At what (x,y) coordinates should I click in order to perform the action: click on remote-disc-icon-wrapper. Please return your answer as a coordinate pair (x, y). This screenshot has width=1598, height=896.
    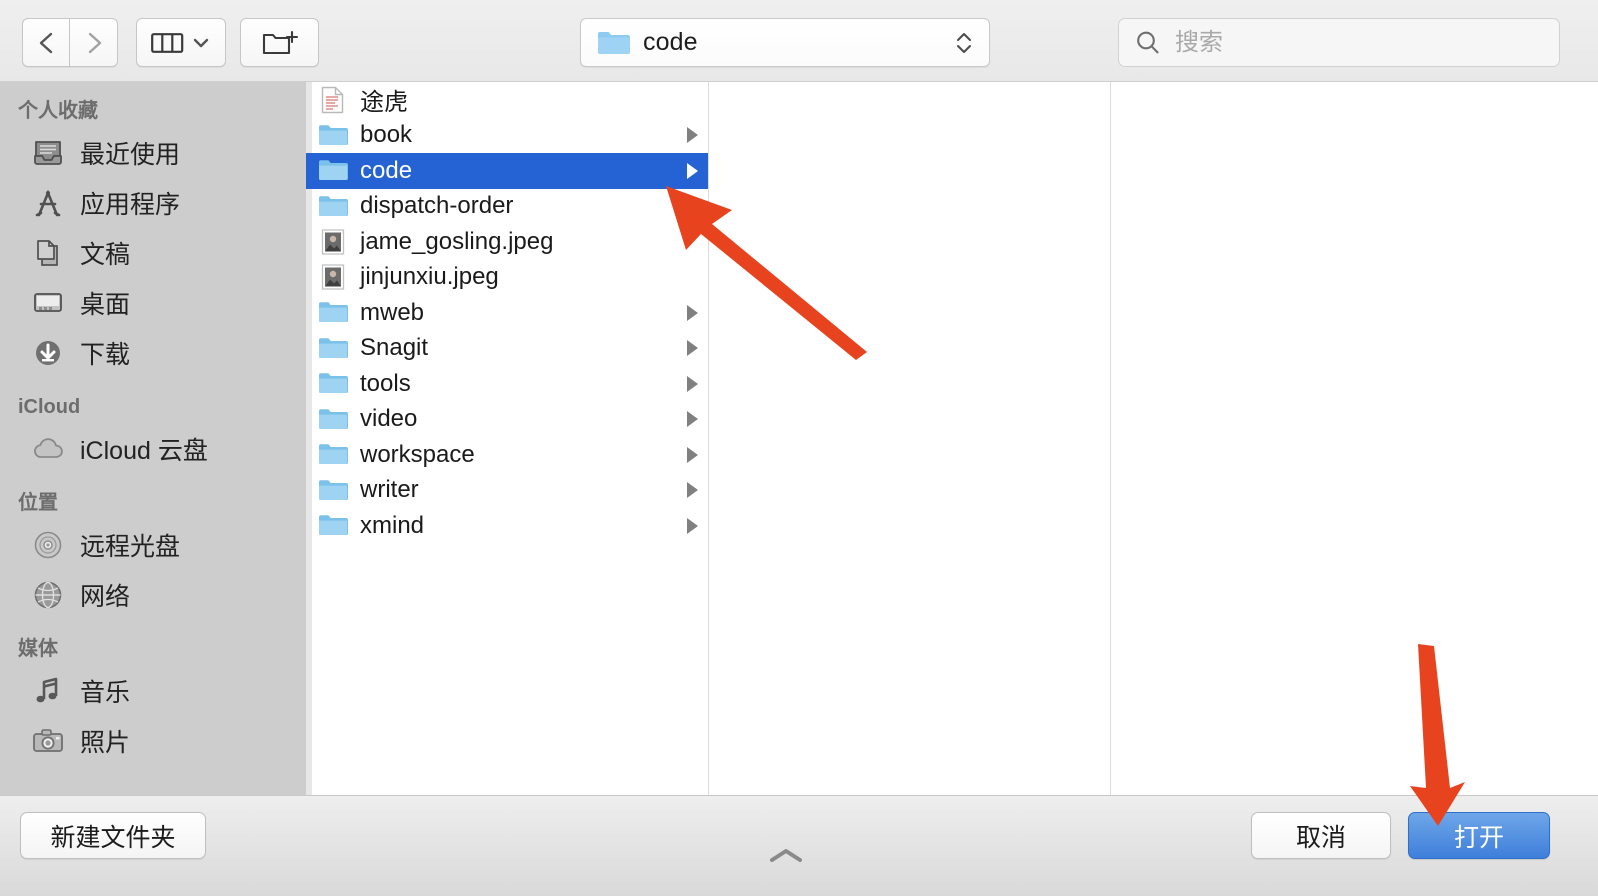
    Looking at the image, I should click on (48, 545).